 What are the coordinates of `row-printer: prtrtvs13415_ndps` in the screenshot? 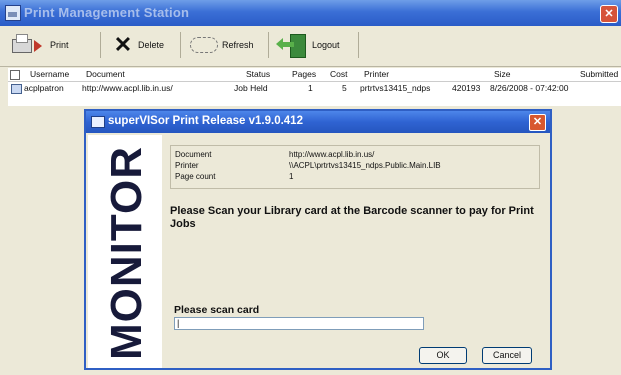 It's located at (395, 88).